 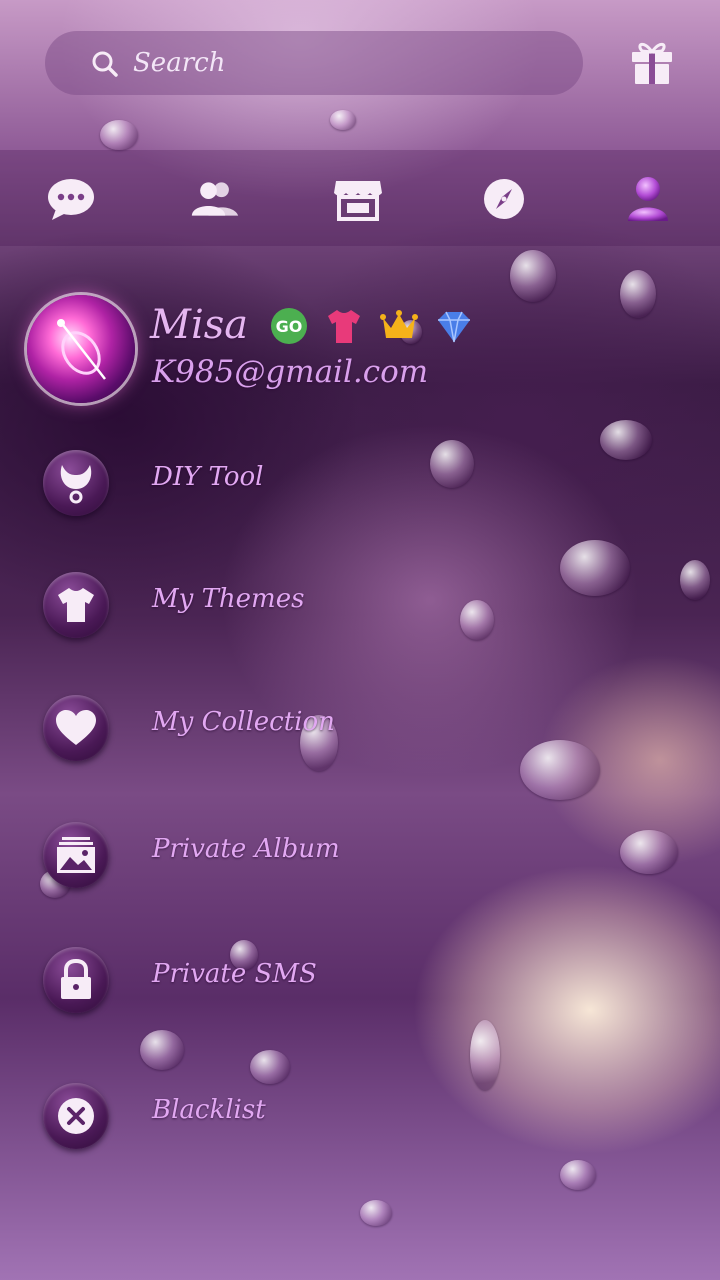 I want to click on svg-text: GO, so click(x=289, y=326).